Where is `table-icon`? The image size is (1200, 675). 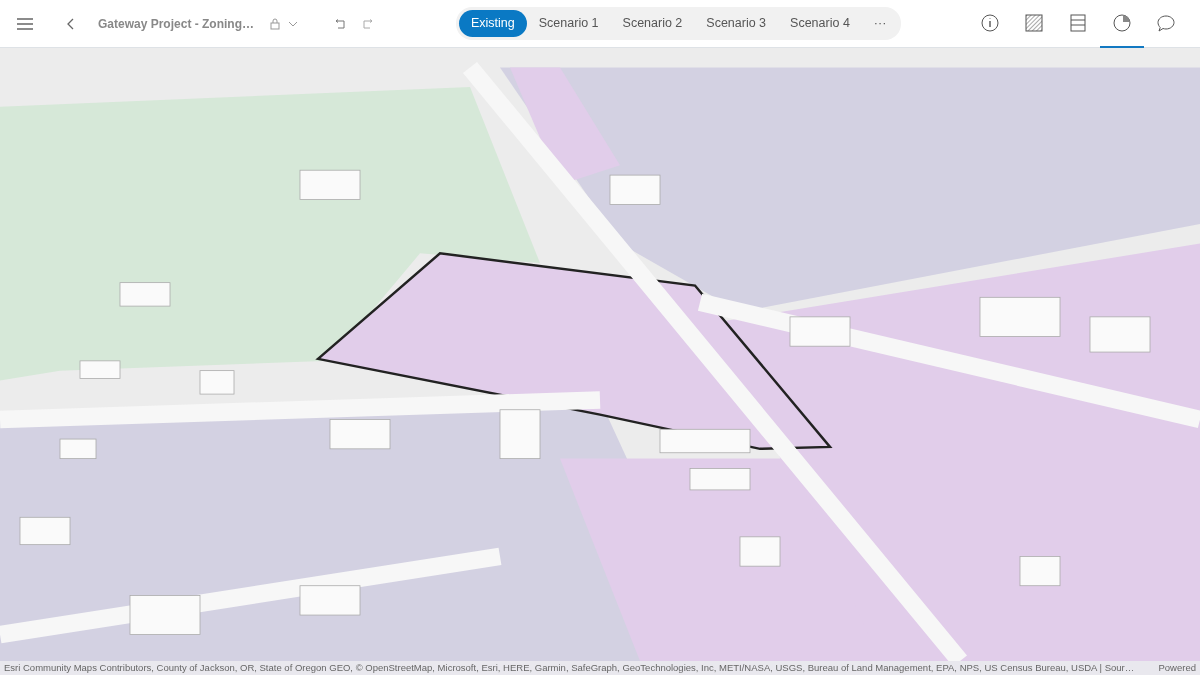
table-icon is located at coordinates (1078, 22).